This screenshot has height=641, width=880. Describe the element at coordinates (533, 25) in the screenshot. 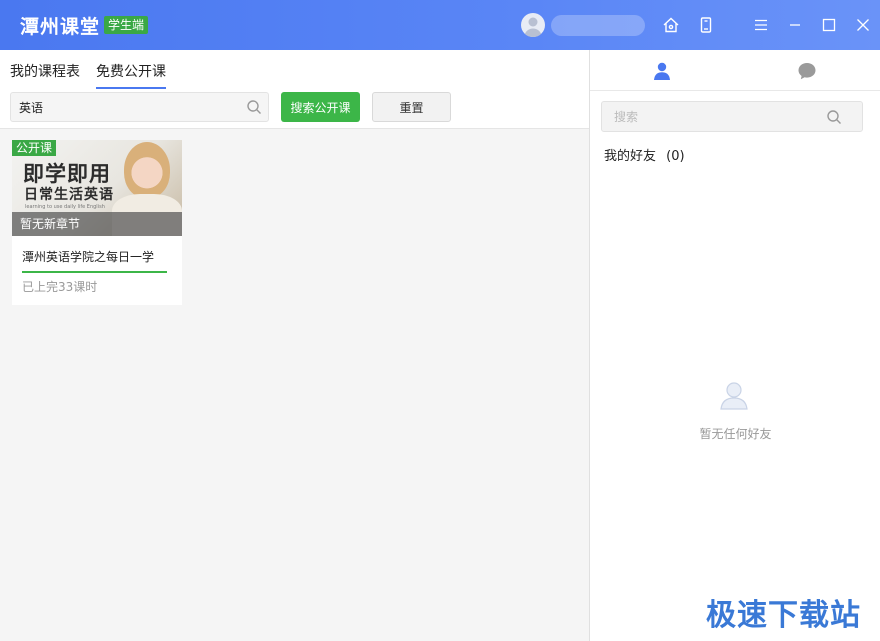

I see `user-avatar` at that location.